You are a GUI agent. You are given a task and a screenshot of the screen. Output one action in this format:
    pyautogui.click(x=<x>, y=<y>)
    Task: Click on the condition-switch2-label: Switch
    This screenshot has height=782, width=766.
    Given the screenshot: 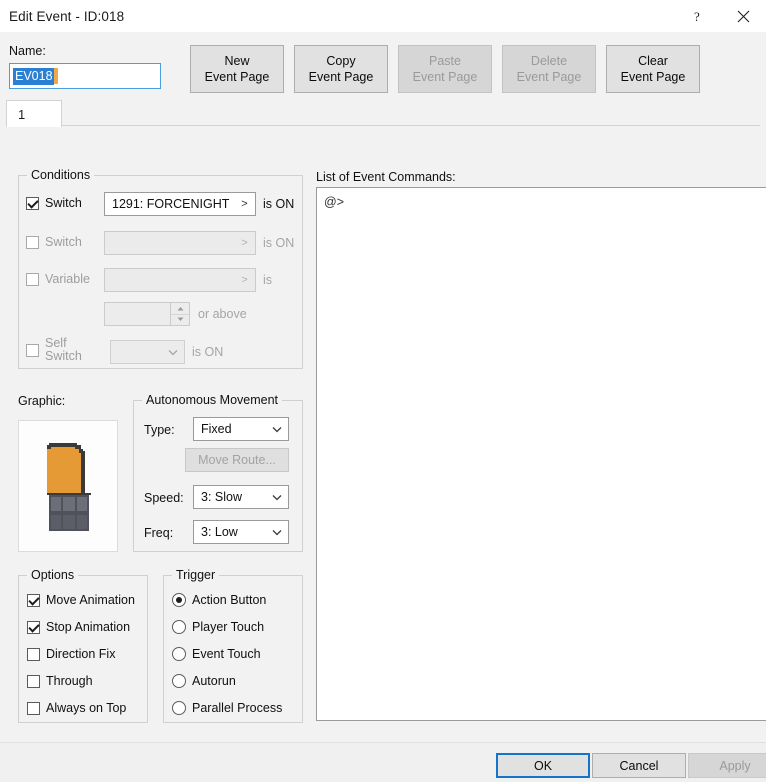 What is the action you would take?
    pyautogui.click(x=63, y=242)
    